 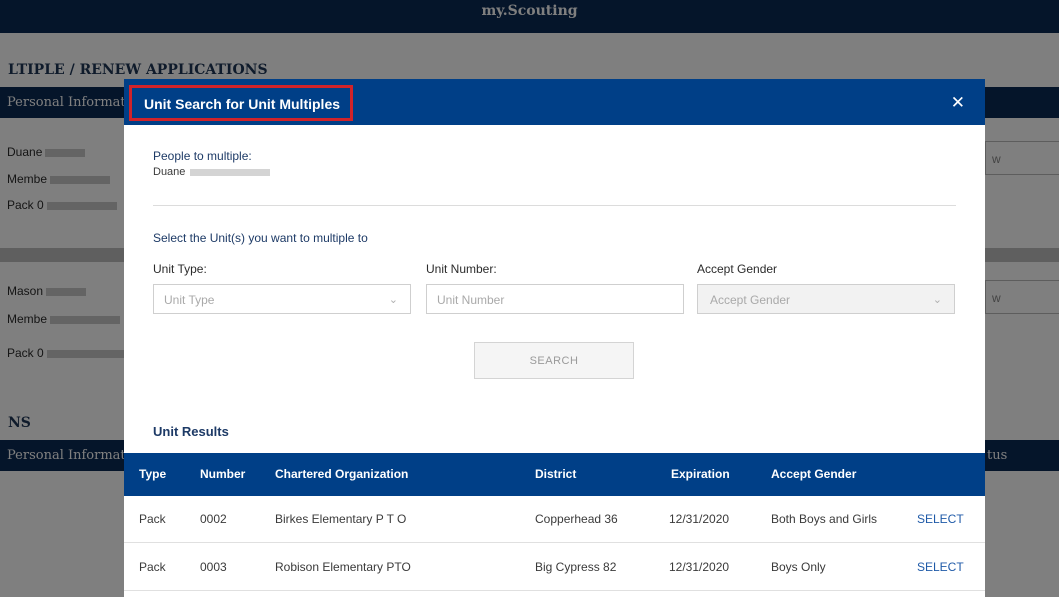 What do you see at coordinates (824, 519) in the screenshot?
I see `cell-gender: Both Boys and Girls` at bounding box center [824, 519].